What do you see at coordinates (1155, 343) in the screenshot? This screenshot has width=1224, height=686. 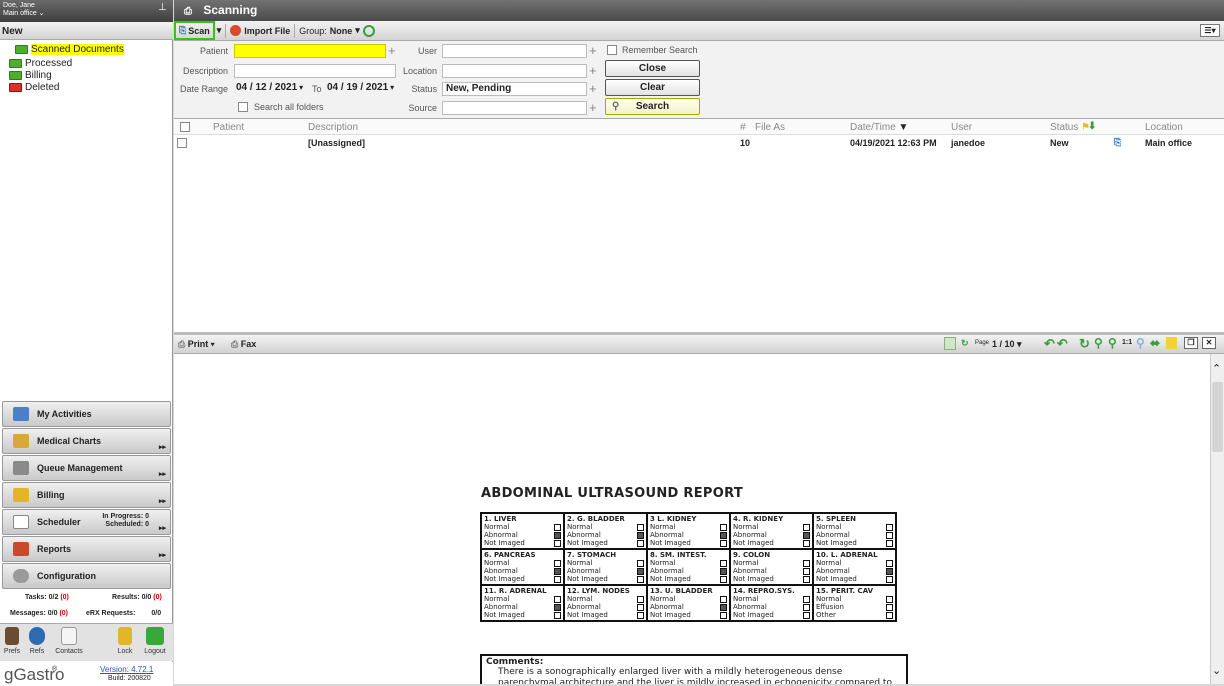 I see `fit-width-icon: ⬌` at bounding box center [1155, 343].